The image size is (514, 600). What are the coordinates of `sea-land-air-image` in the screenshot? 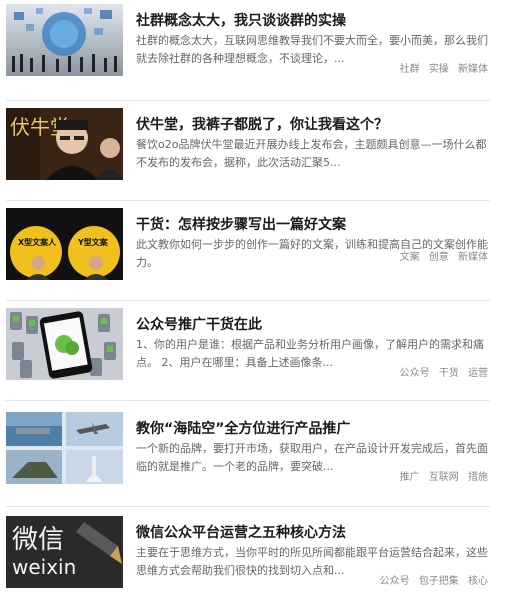 It's located at (64, 448).